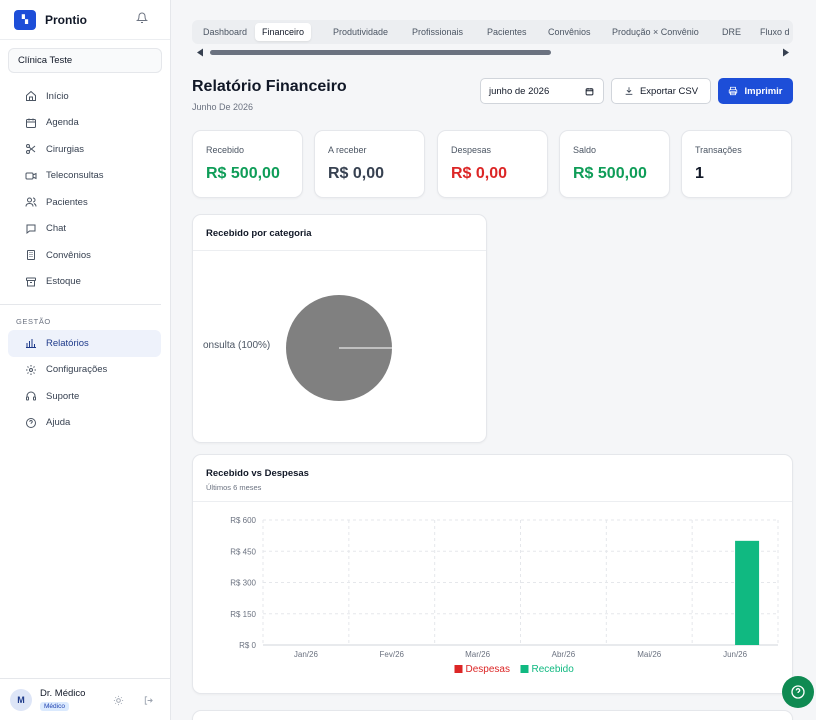 The width and height of the screenshot is (816, 720). What do you see at coordinates (62, 699) in the screenshot?
I see `user-info: Dr. Médico Médico` at bounding box center [62, 699].